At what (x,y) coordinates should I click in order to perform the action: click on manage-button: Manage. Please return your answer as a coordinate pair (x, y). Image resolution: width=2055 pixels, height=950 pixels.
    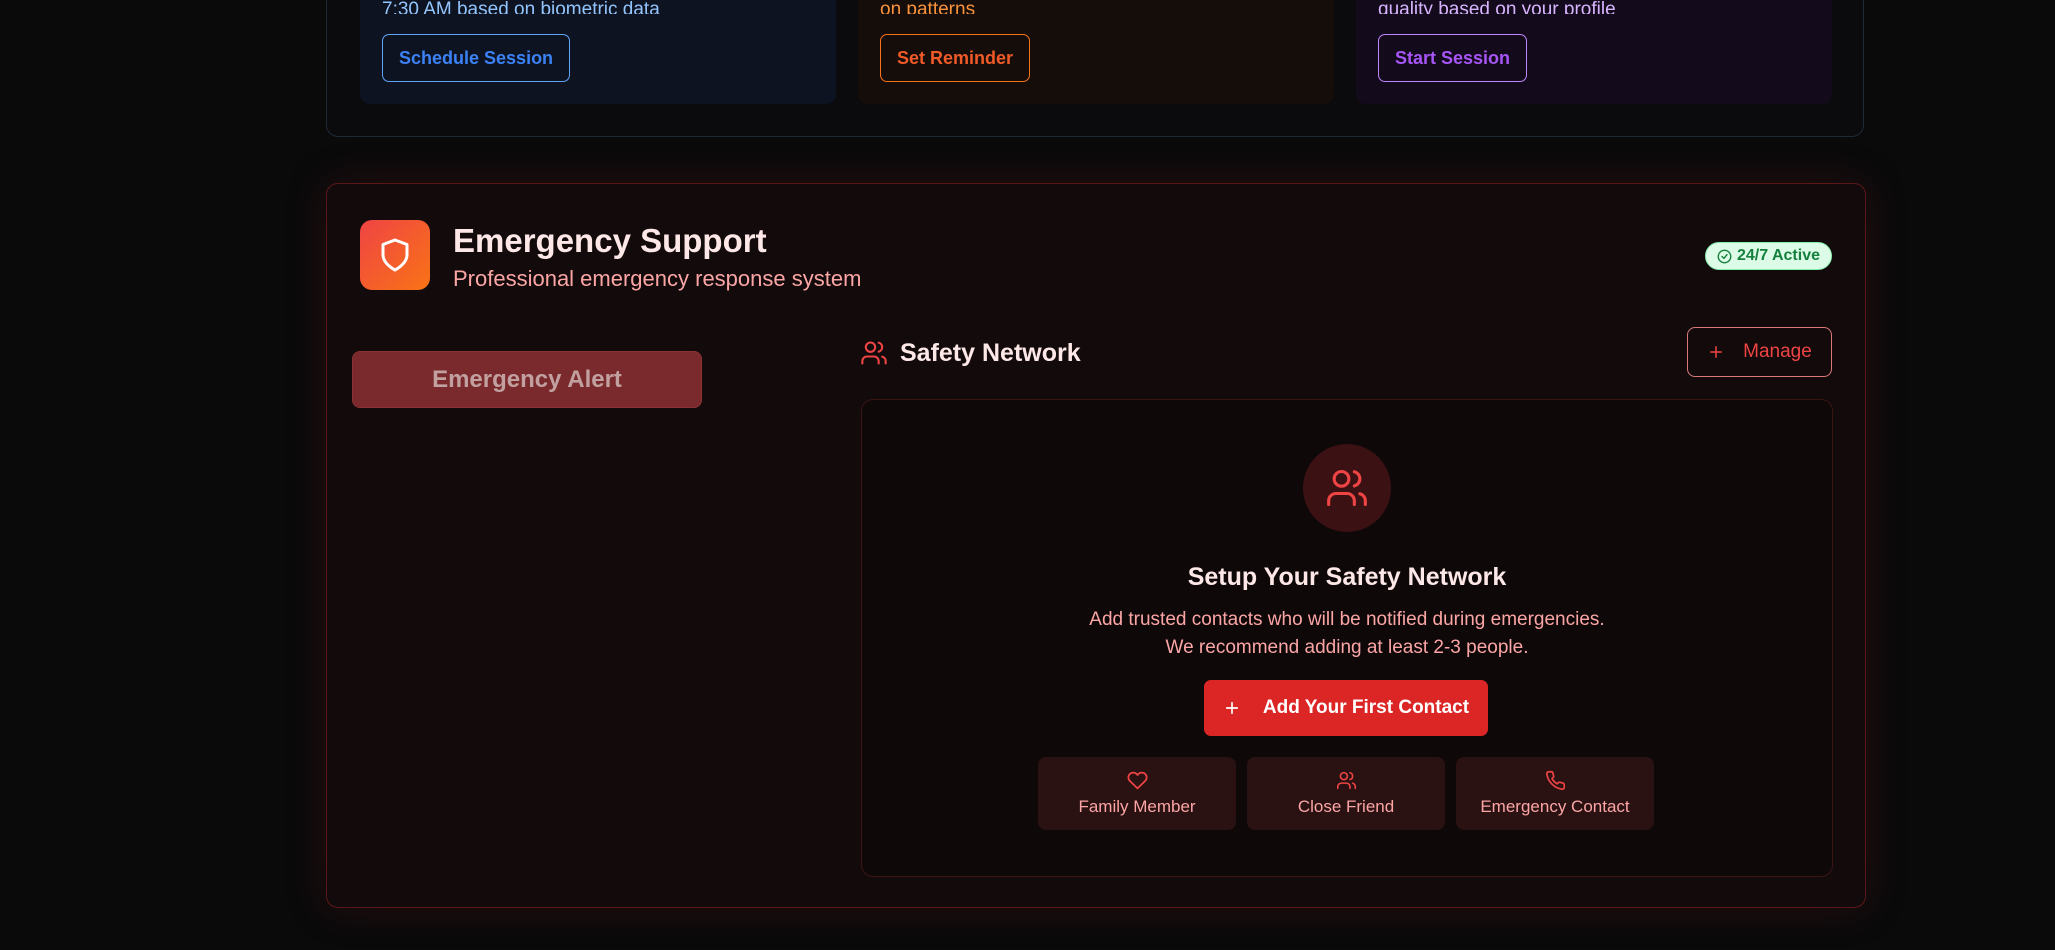
    Looking at the image, I should click on (1759, 352).